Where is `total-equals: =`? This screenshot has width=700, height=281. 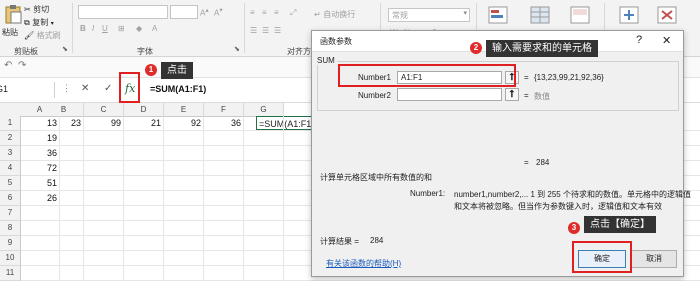 total-equals: = is located at coordinates (526, 162).